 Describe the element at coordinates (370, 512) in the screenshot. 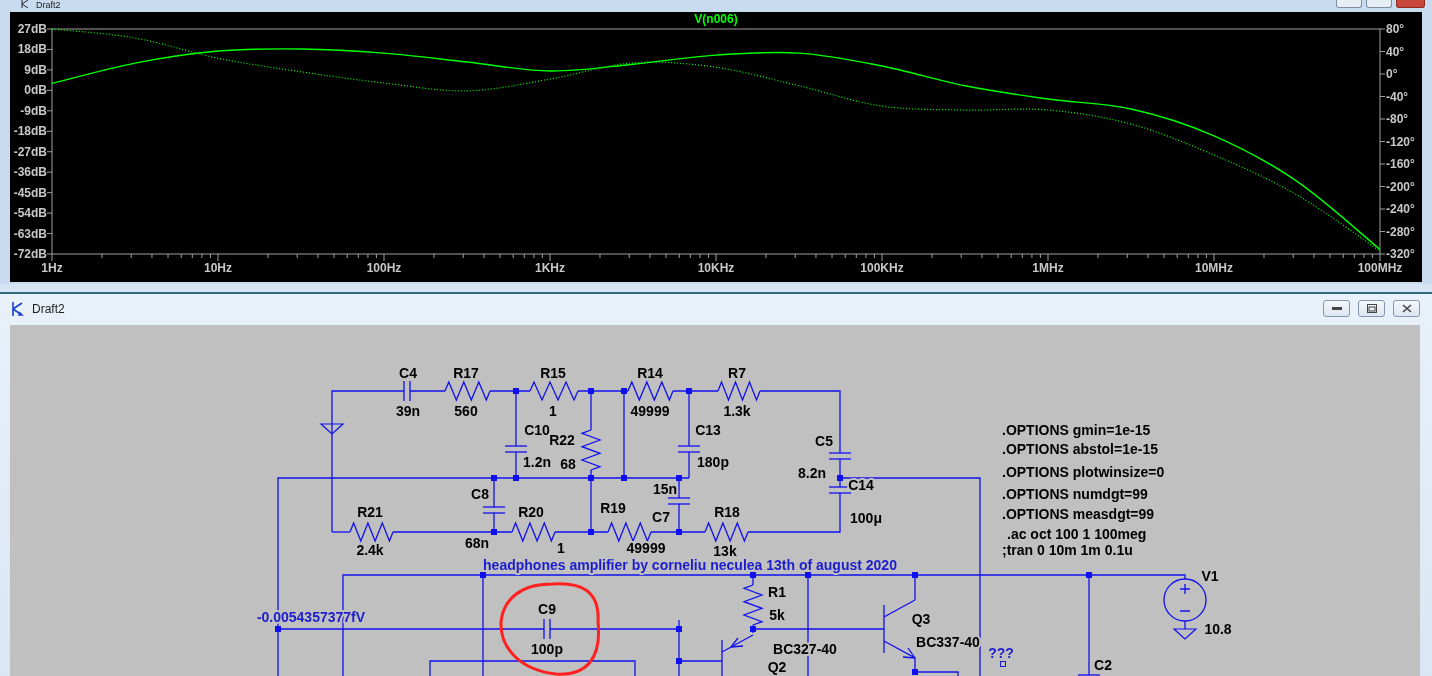

I see `component-label: R21` at that location.